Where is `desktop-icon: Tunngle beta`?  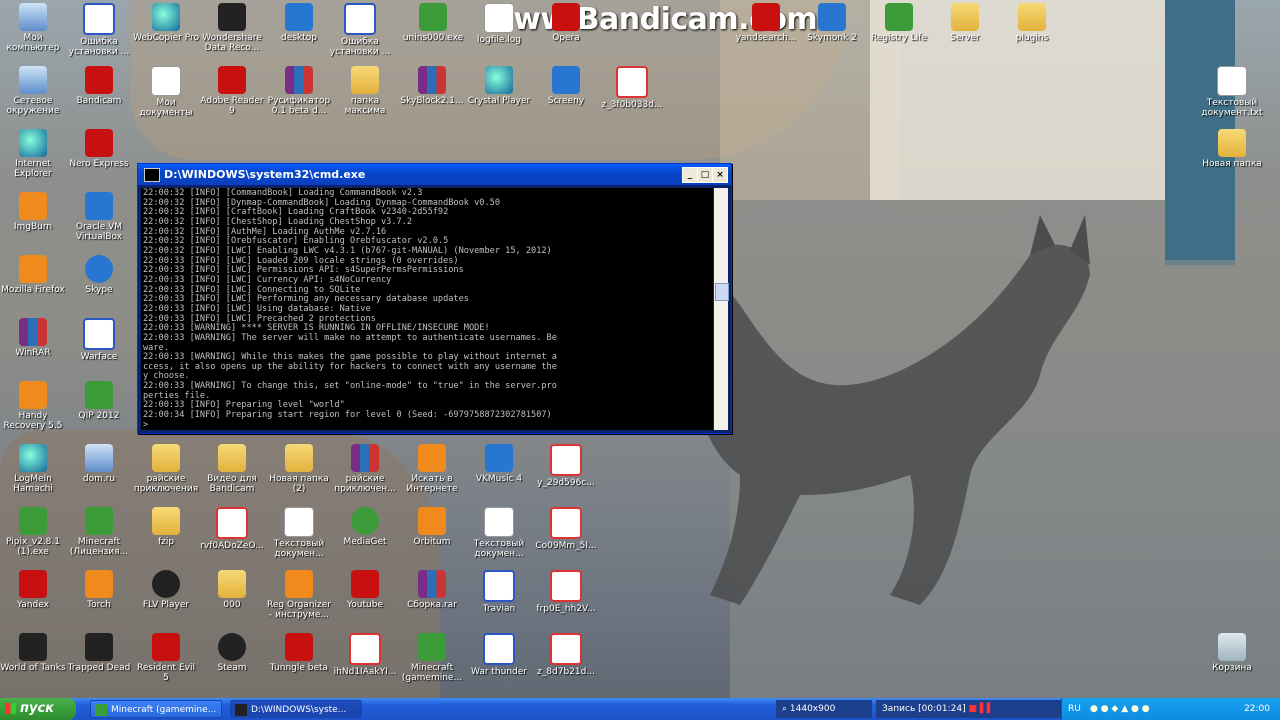
desktop-icon: Tunngle beta is located at coordinates (299, 653).